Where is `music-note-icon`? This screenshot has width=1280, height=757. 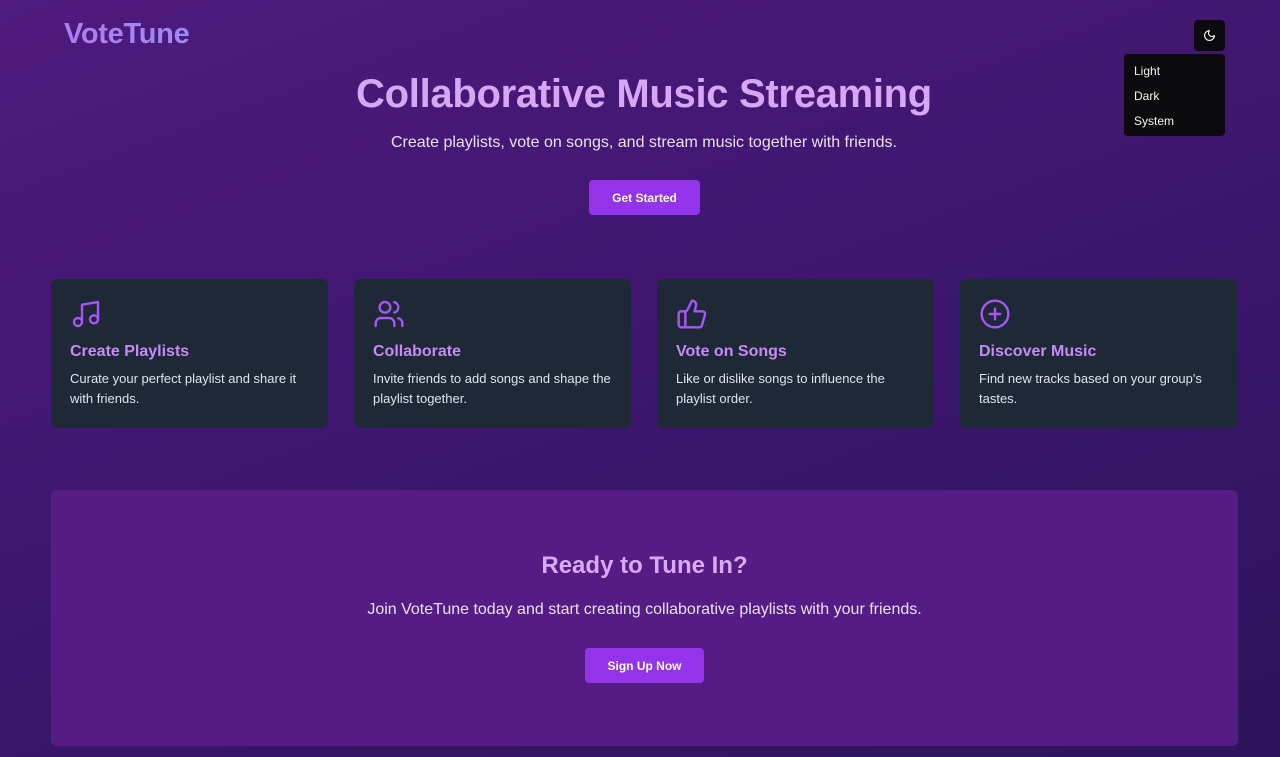 music-note-icon is located at coordinates (86, 314).